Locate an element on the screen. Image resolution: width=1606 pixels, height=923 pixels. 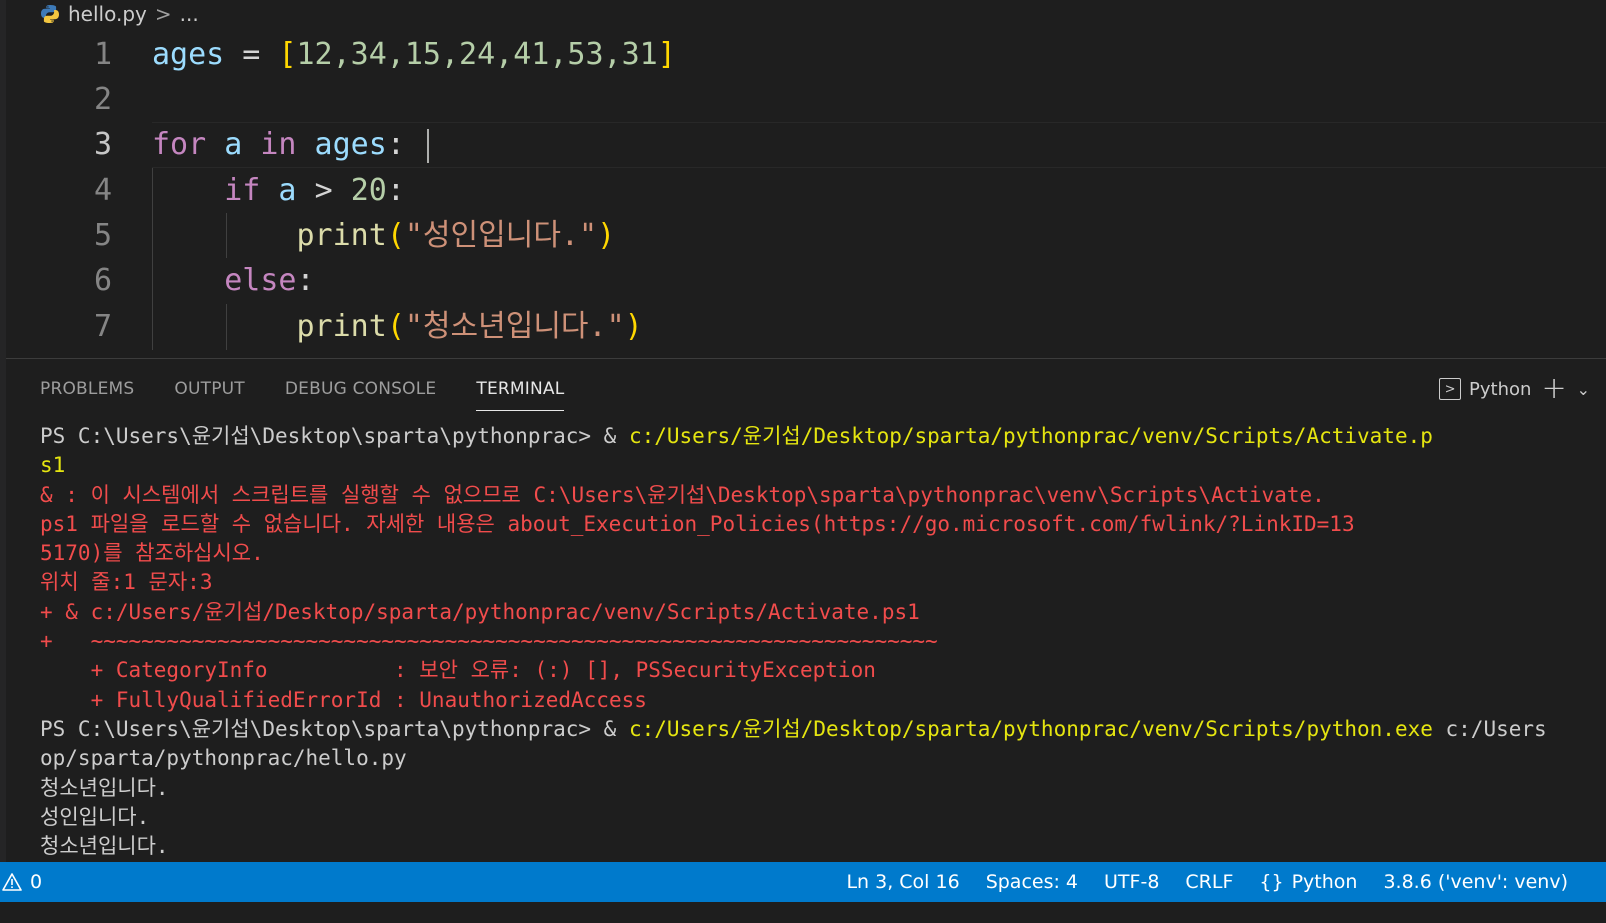
token-string: "청소년입니다." is located at coordinates (514, 326).